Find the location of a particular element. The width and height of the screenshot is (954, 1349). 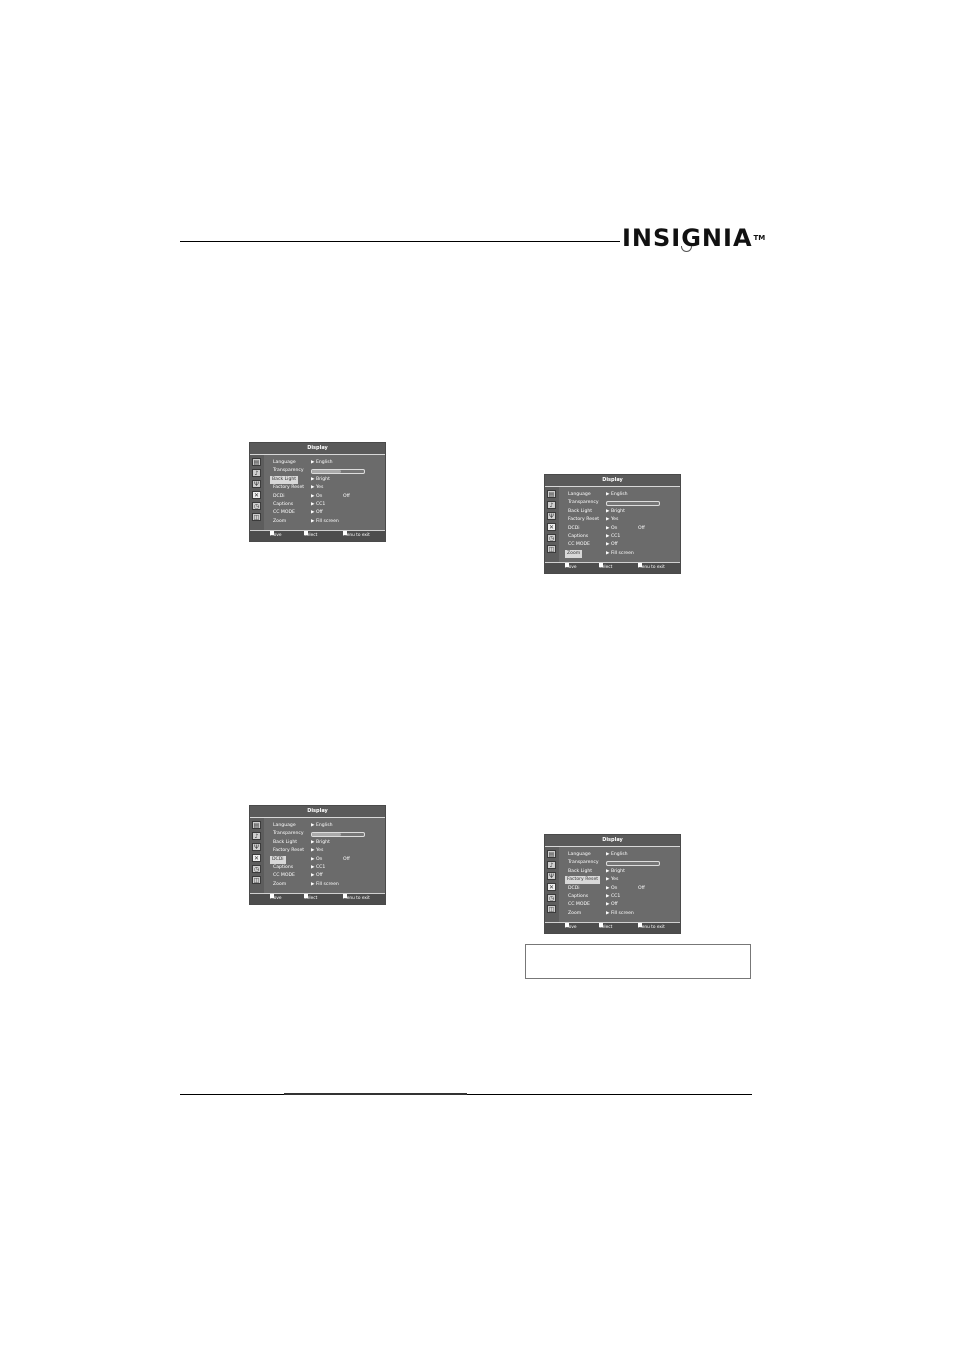

osd-footer: Move Select Menu to exit is located at coordinates (317, 898).